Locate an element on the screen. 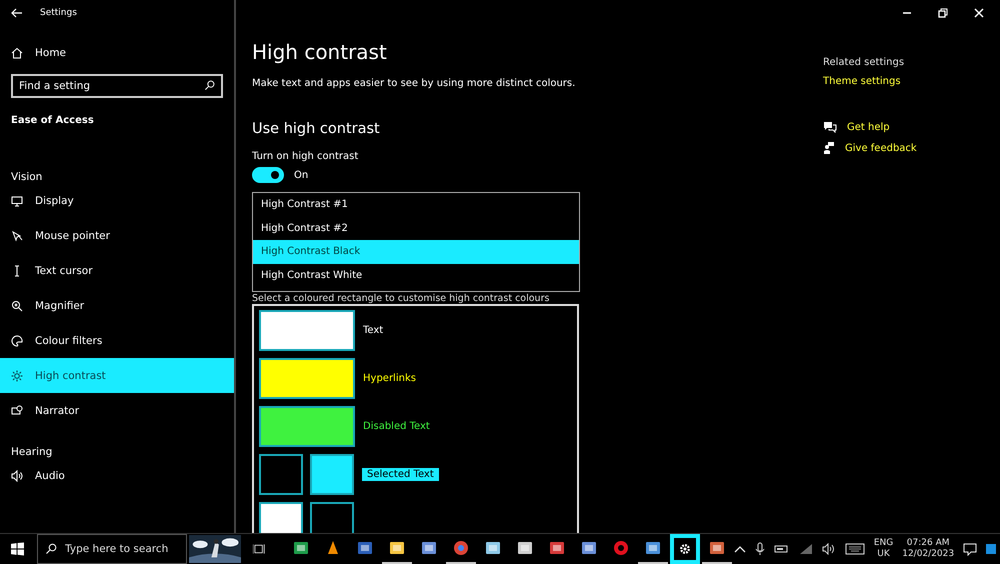  related-link: Theme settings is located at coordinates (870, 81).